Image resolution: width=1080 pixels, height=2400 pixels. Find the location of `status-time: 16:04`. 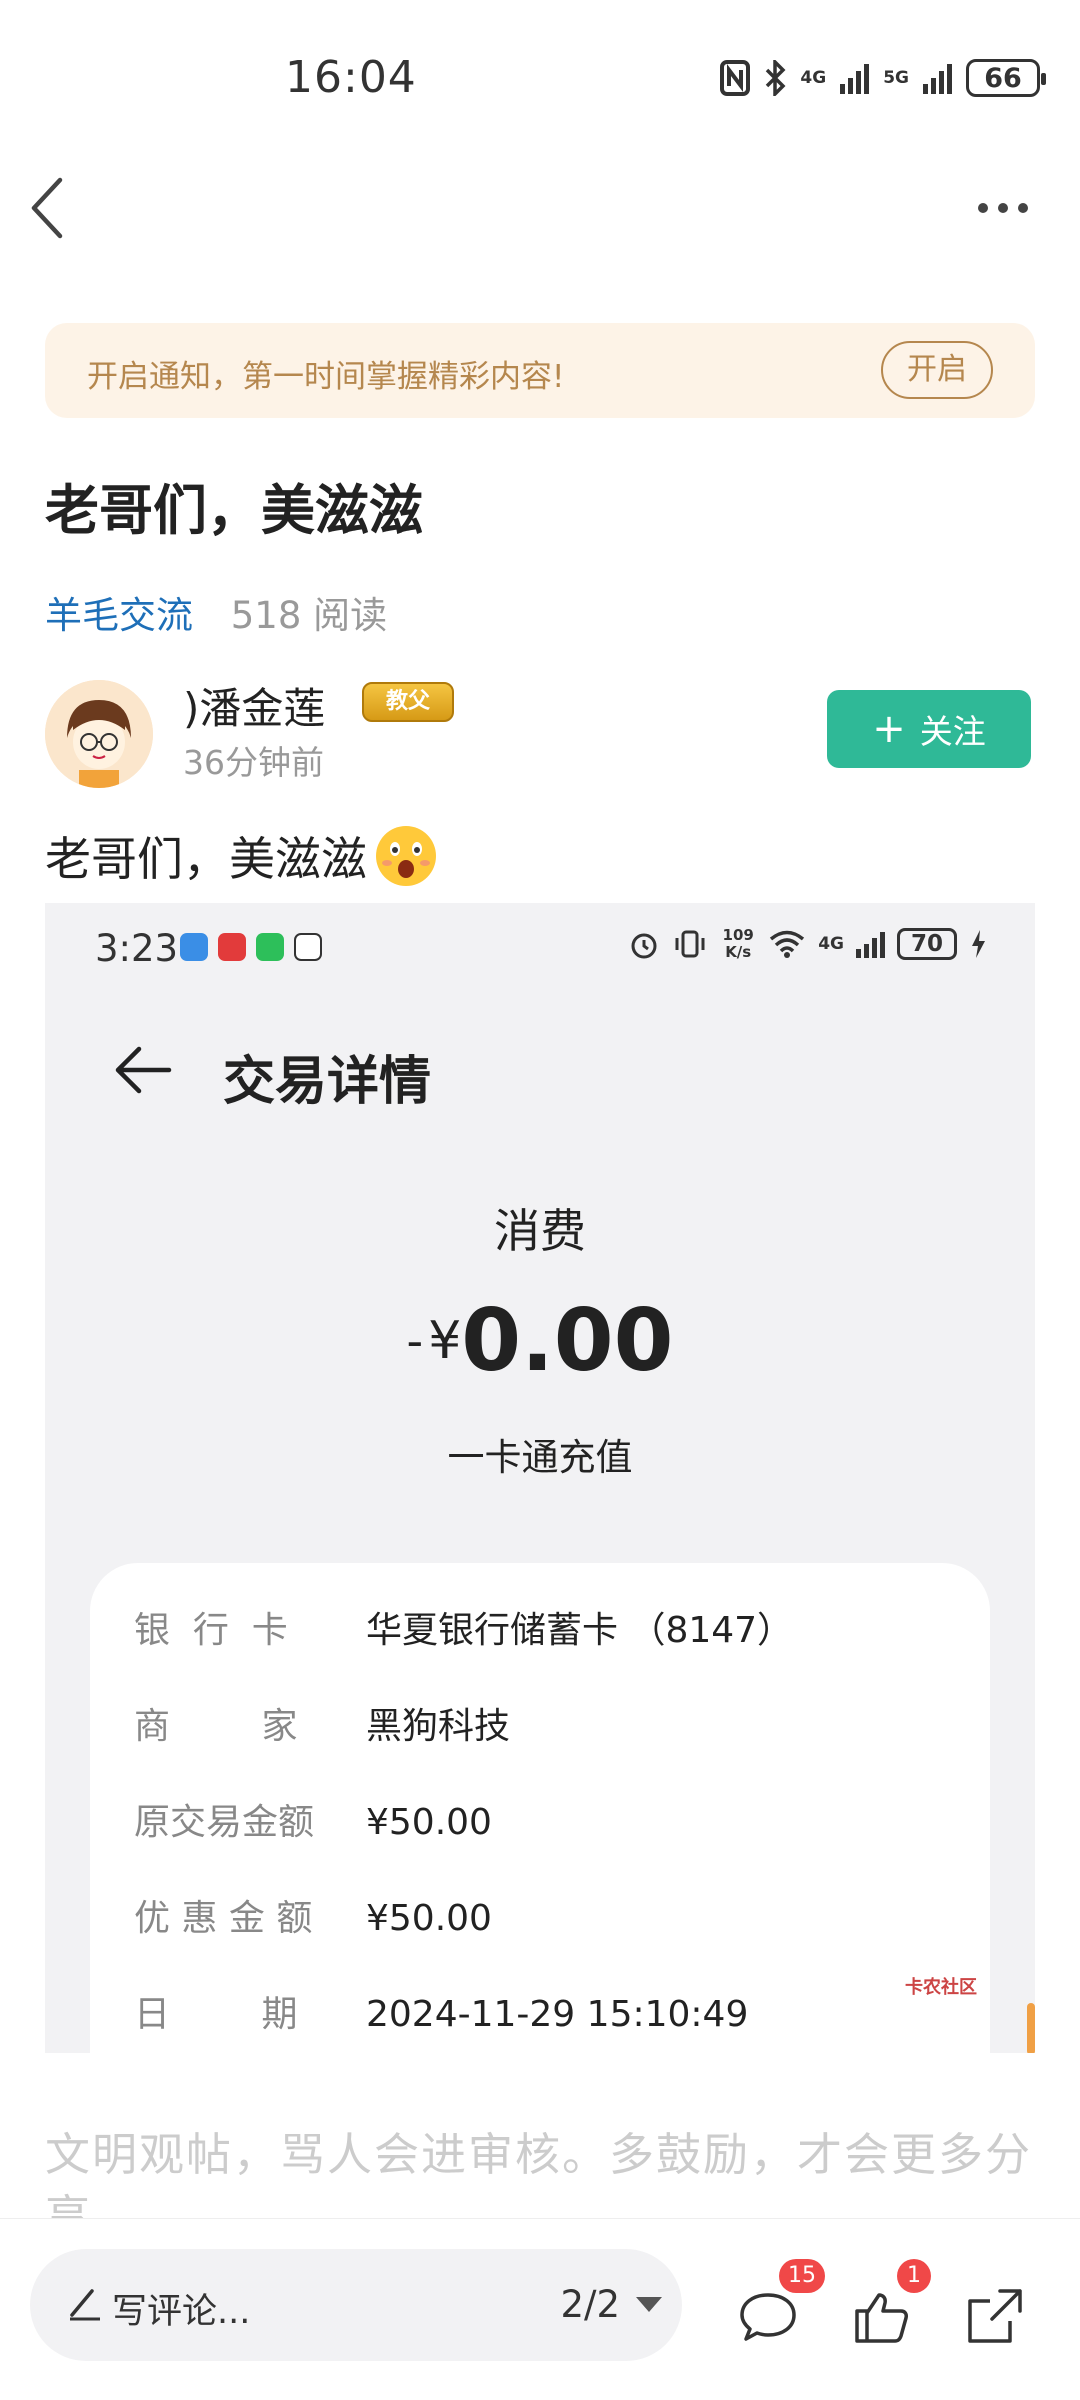

status-time: 16:04 is located at coordinates (351, 77).